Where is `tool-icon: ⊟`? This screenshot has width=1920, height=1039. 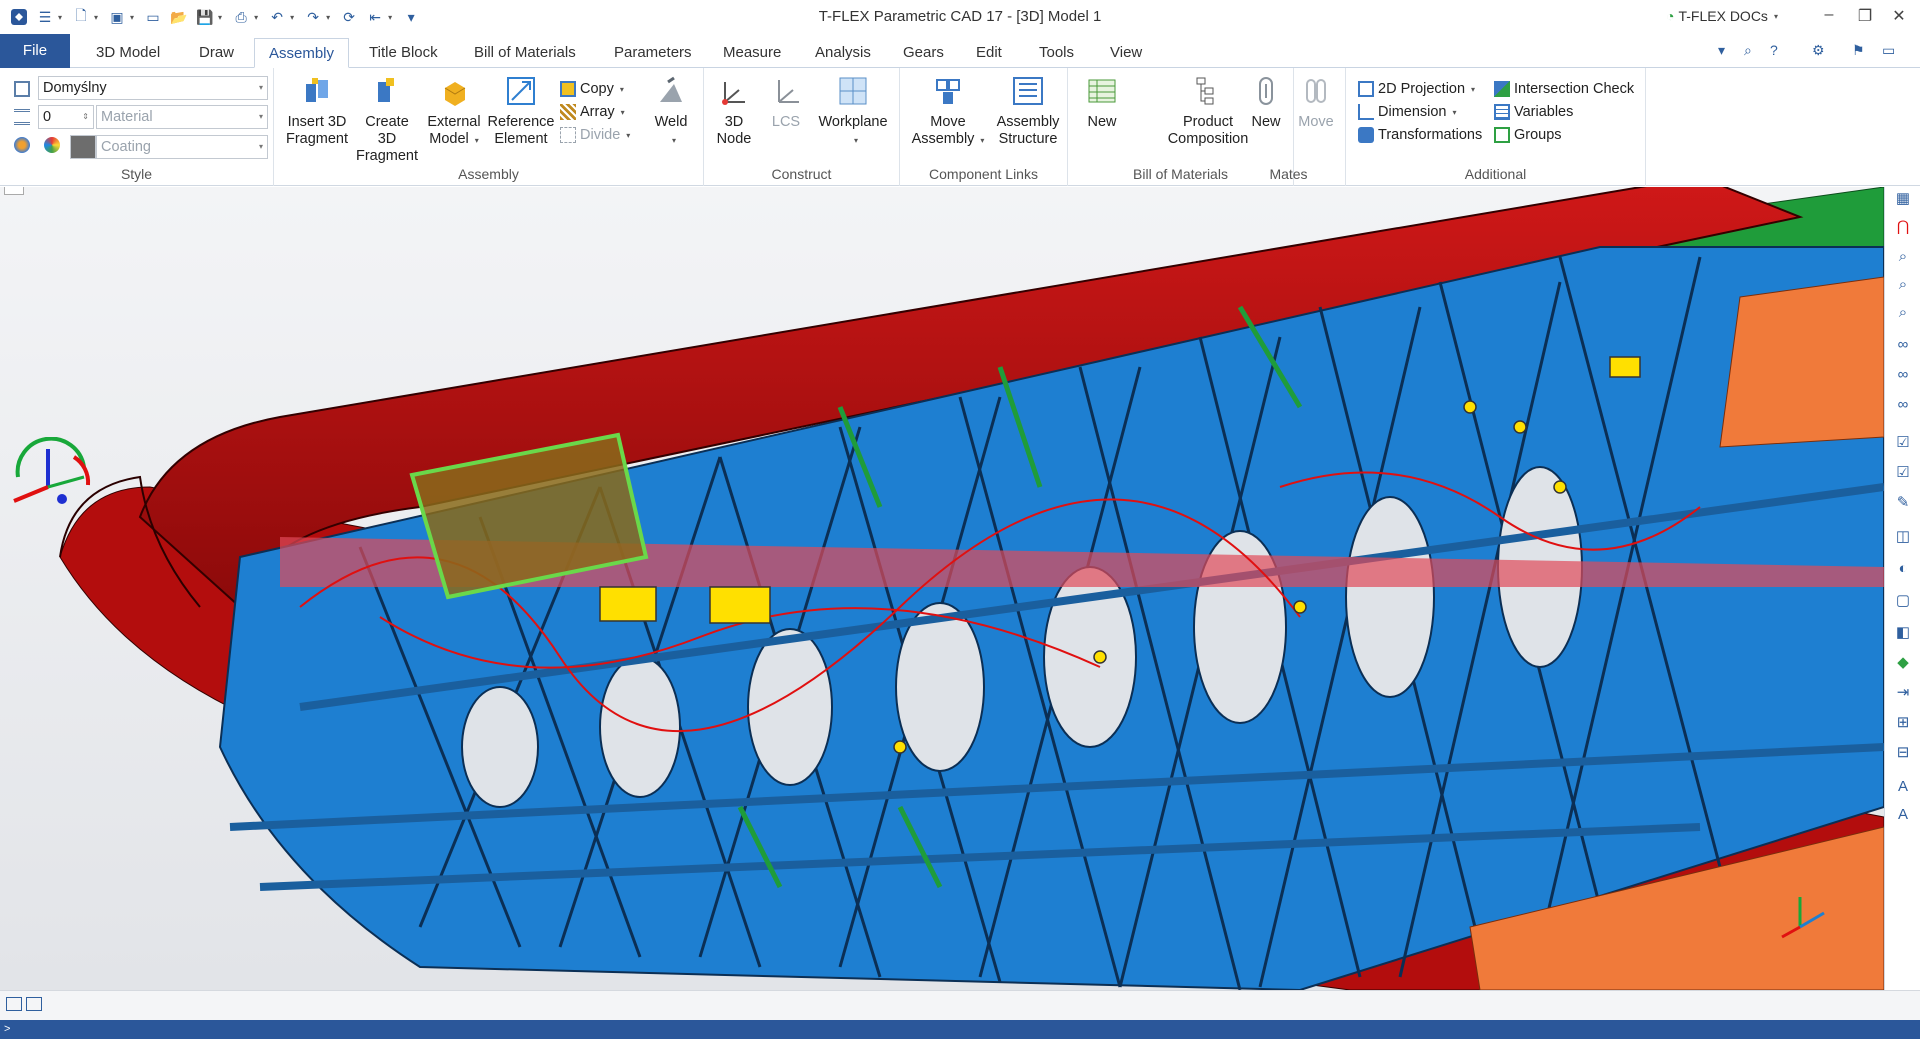
tool-icon: ⊟ is located at coordinates (1903, 753).